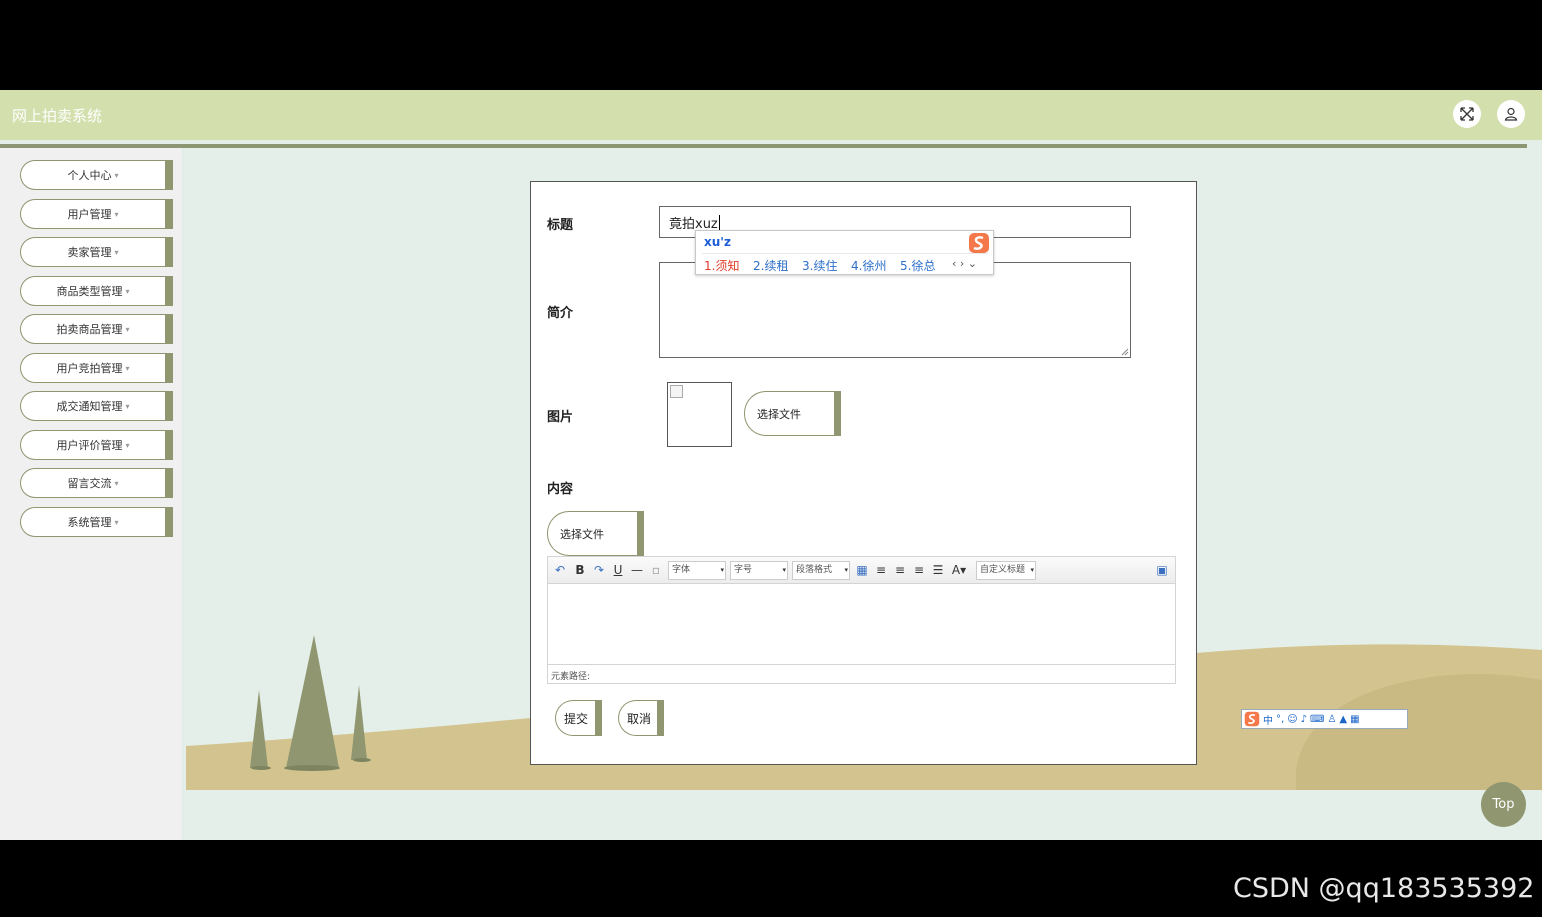 The height and width of the screenshot is (917, 1542). Describe the element at coordinates (560, 313) in the screenshot. I see `intro-label: 简介` at that location.